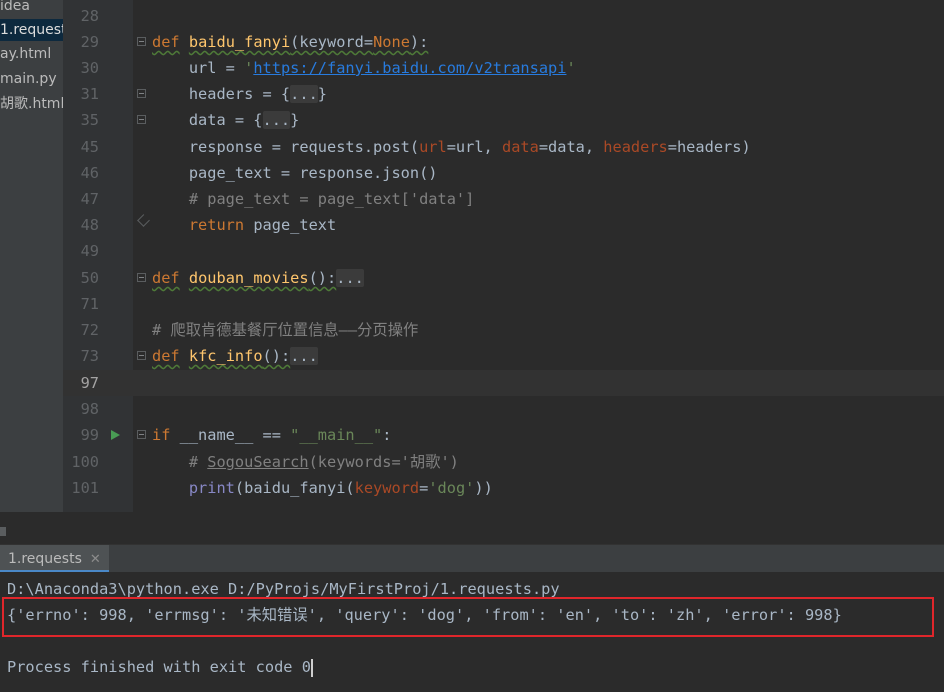 The image size is (944, 692). What do you see at coordinates (45, 559) in the screenshot?
I see `run-tab-label: 1.requests` at bounding box center [45, 559].